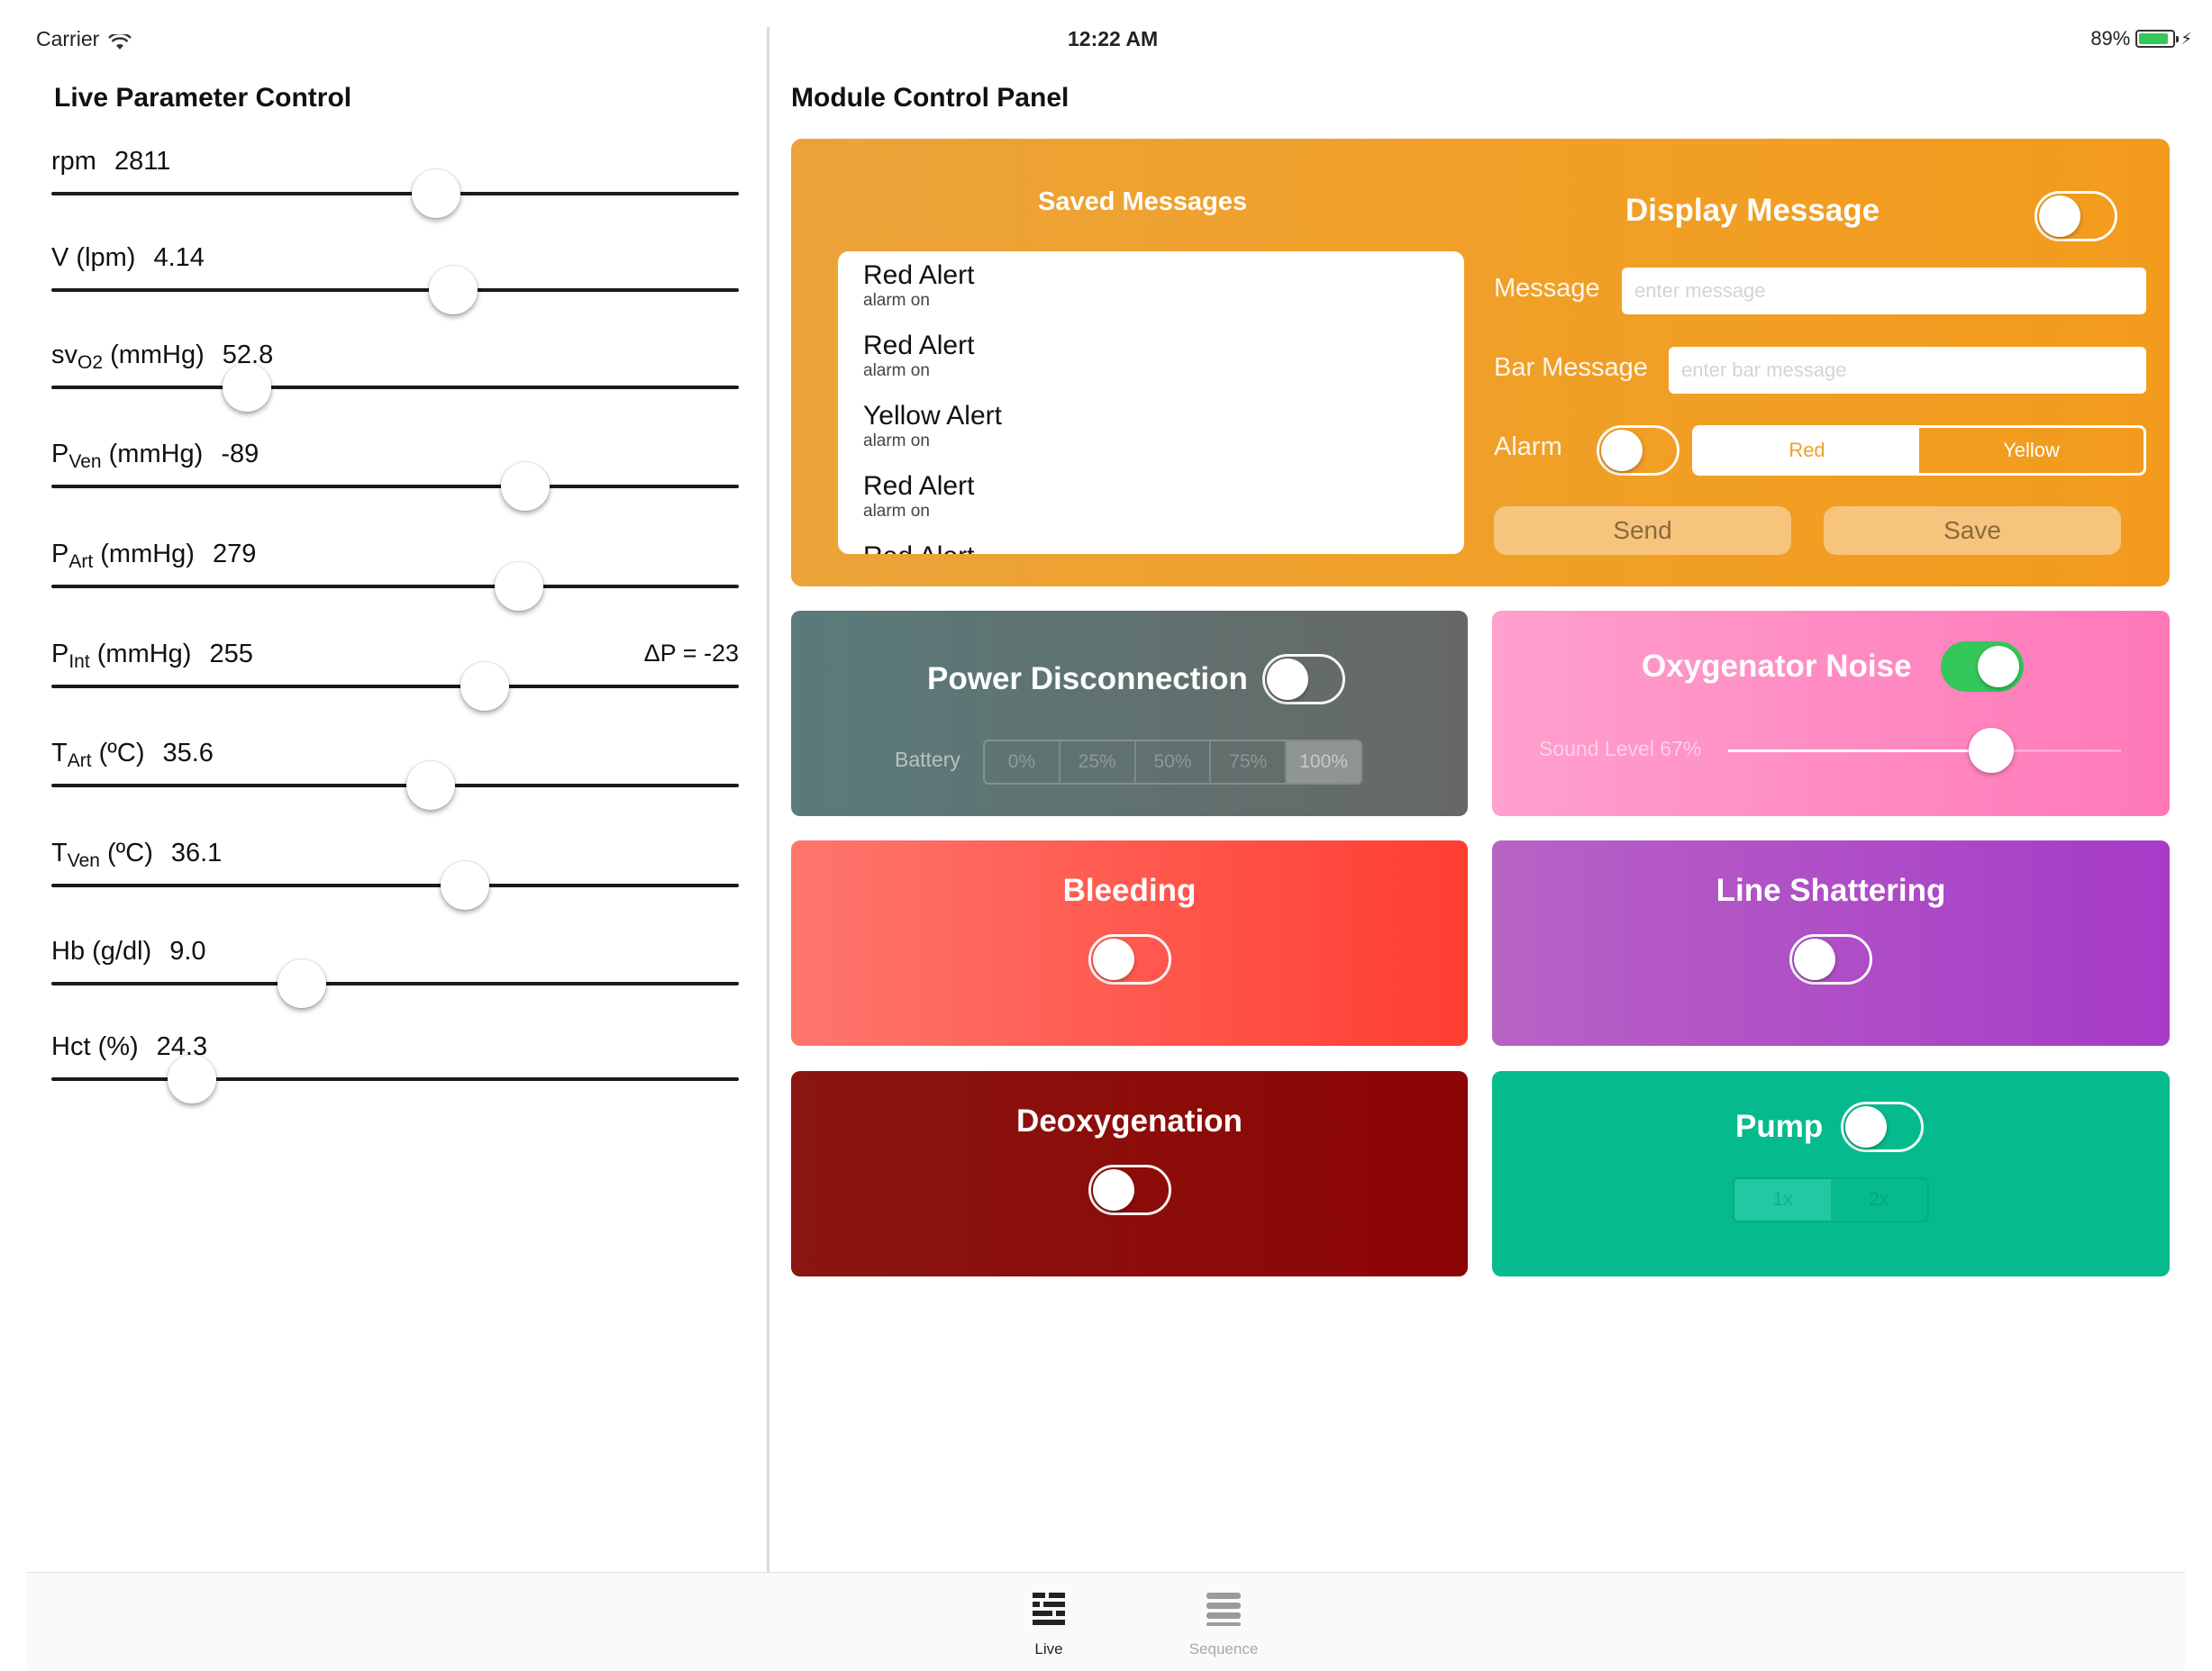 The height and width of the screenshot is (1671, 2212). What do you see at coordinates (1249, 762) in the screenshot?
I see `battery-level-option: 75%` at bounding box center [1249, 762].